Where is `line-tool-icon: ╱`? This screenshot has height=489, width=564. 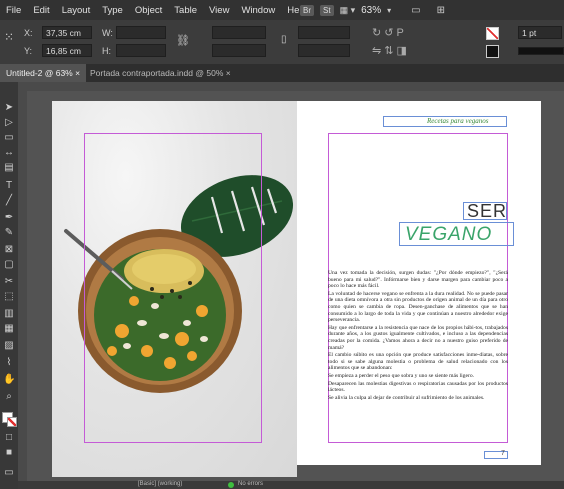
line-tool-icon: ╱ is located at coordinates (9, 201).